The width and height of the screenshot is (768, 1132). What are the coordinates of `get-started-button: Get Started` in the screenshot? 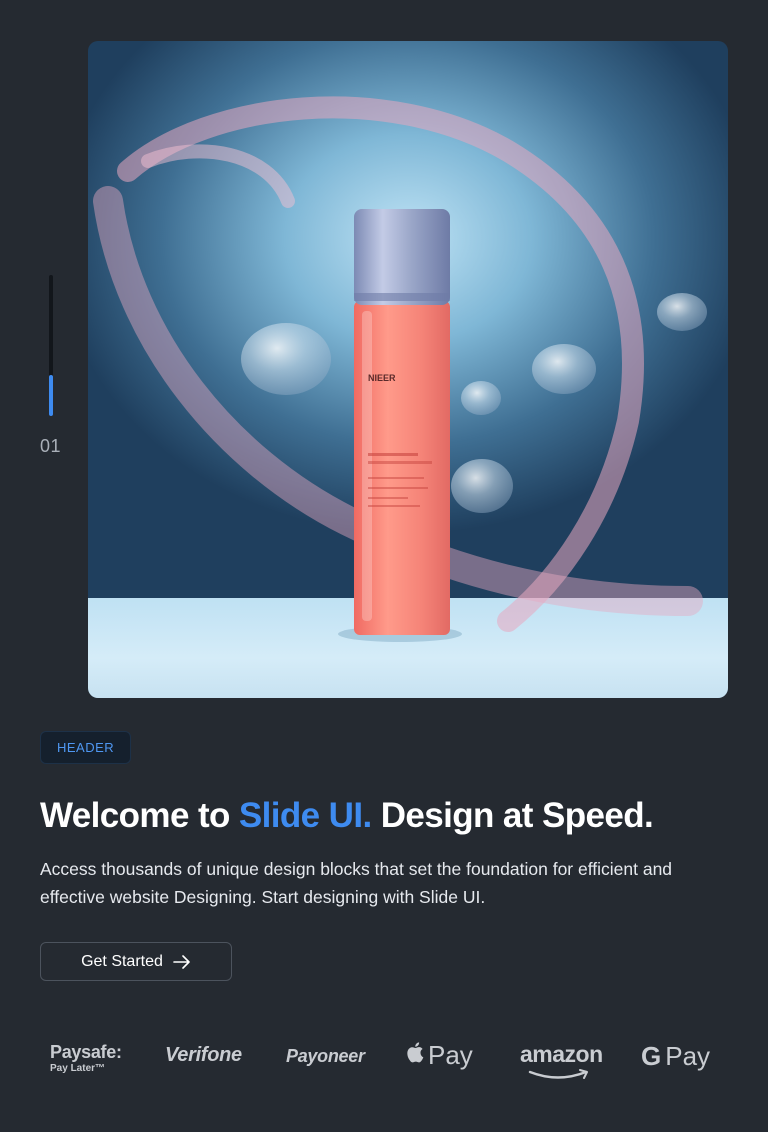 It's located at (136, 961).